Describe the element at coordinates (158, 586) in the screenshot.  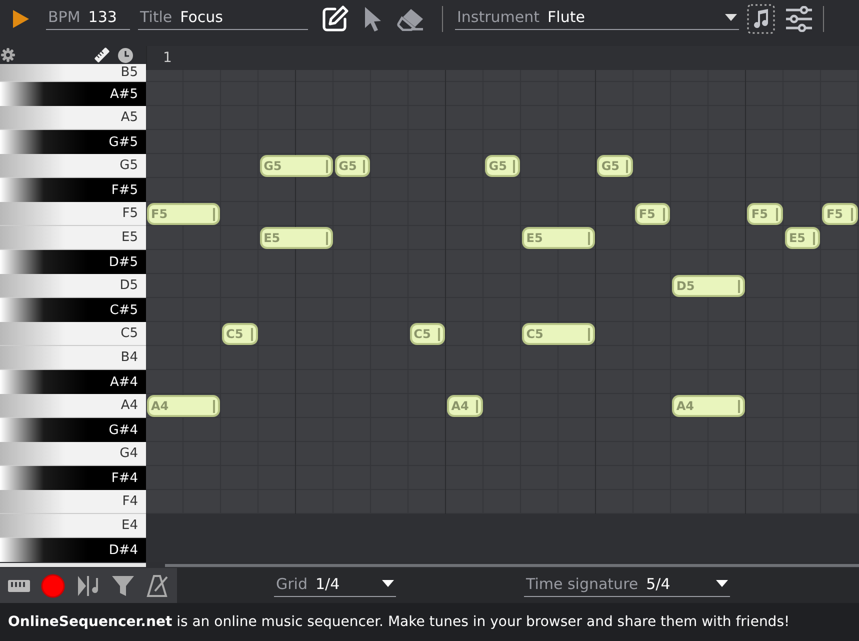
I see `metronome-icon` at that location.